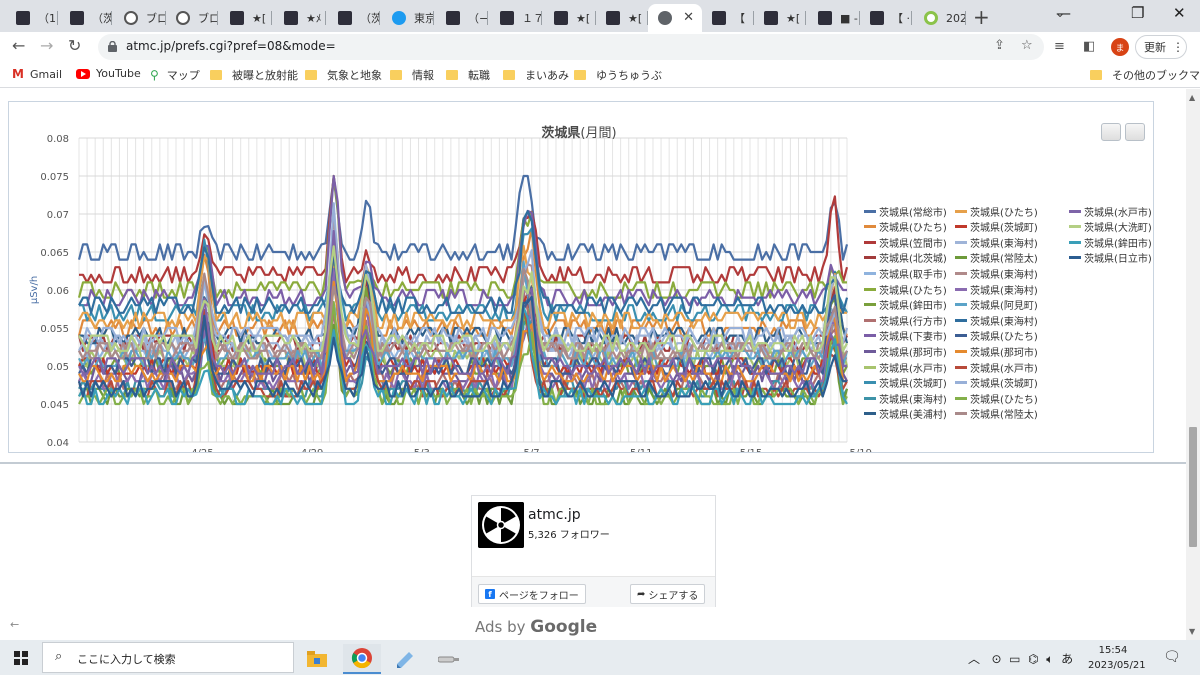 This screenshot has width=1200, height=675. I want to click on profile-avatar: ま, so click(1120, 47).